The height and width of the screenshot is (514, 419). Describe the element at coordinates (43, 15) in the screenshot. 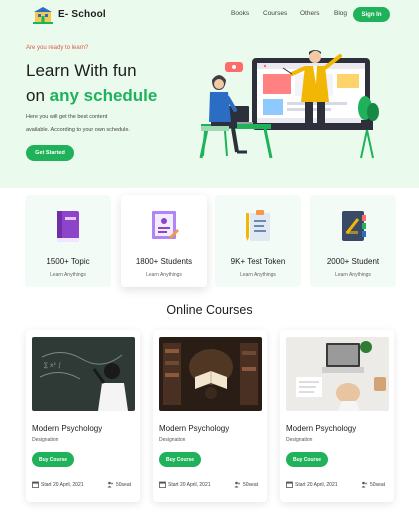

I see `school-logo-icon` at that location.